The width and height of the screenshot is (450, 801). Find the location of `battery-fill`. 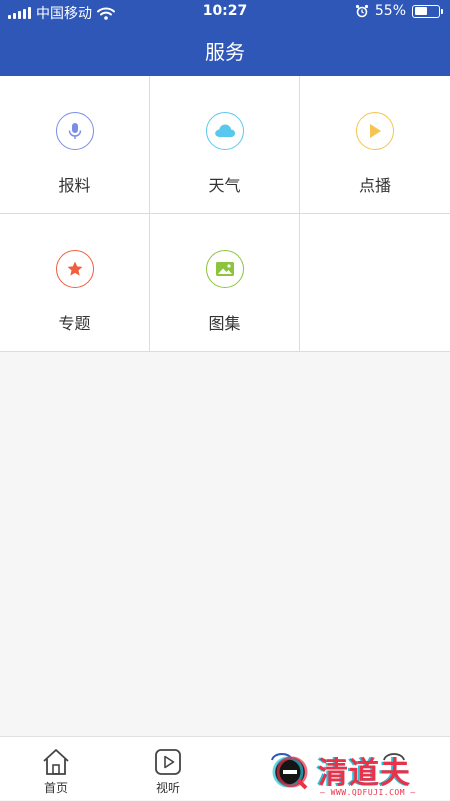

battery-fill is located at coordinates (420, 11).